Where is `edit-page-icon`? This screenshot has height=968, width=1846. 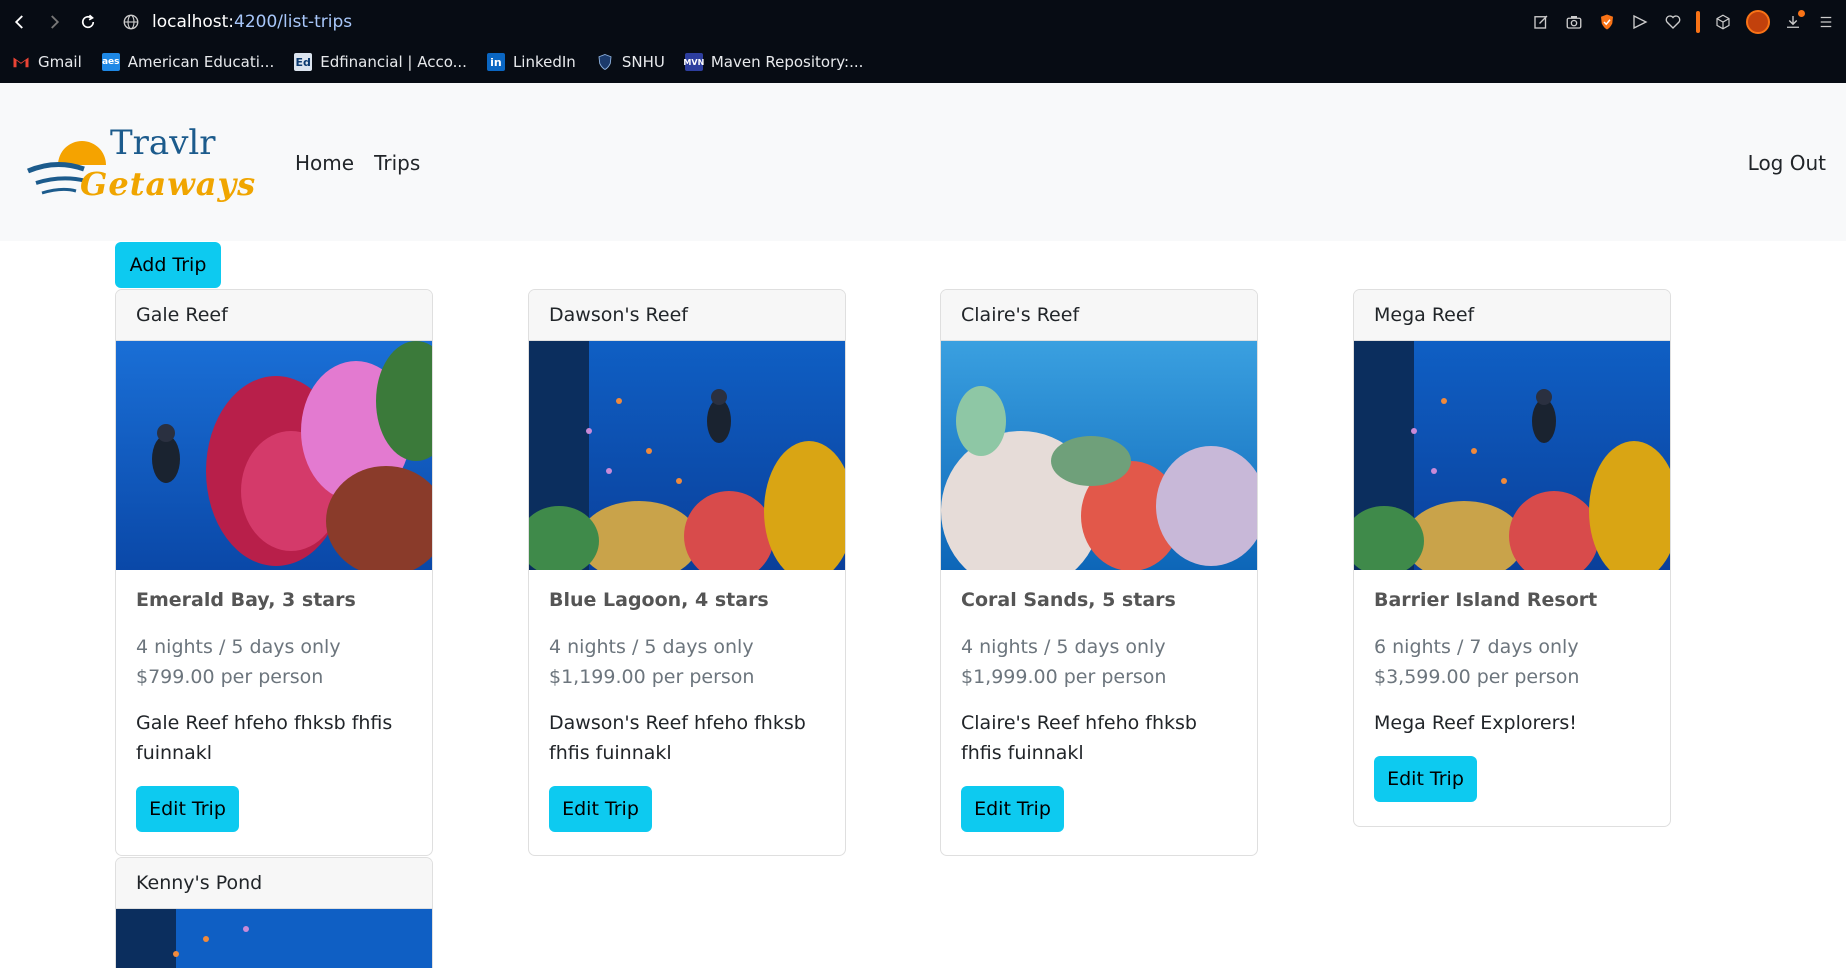
edit-page-icon is located at coordinates (1541, 22).